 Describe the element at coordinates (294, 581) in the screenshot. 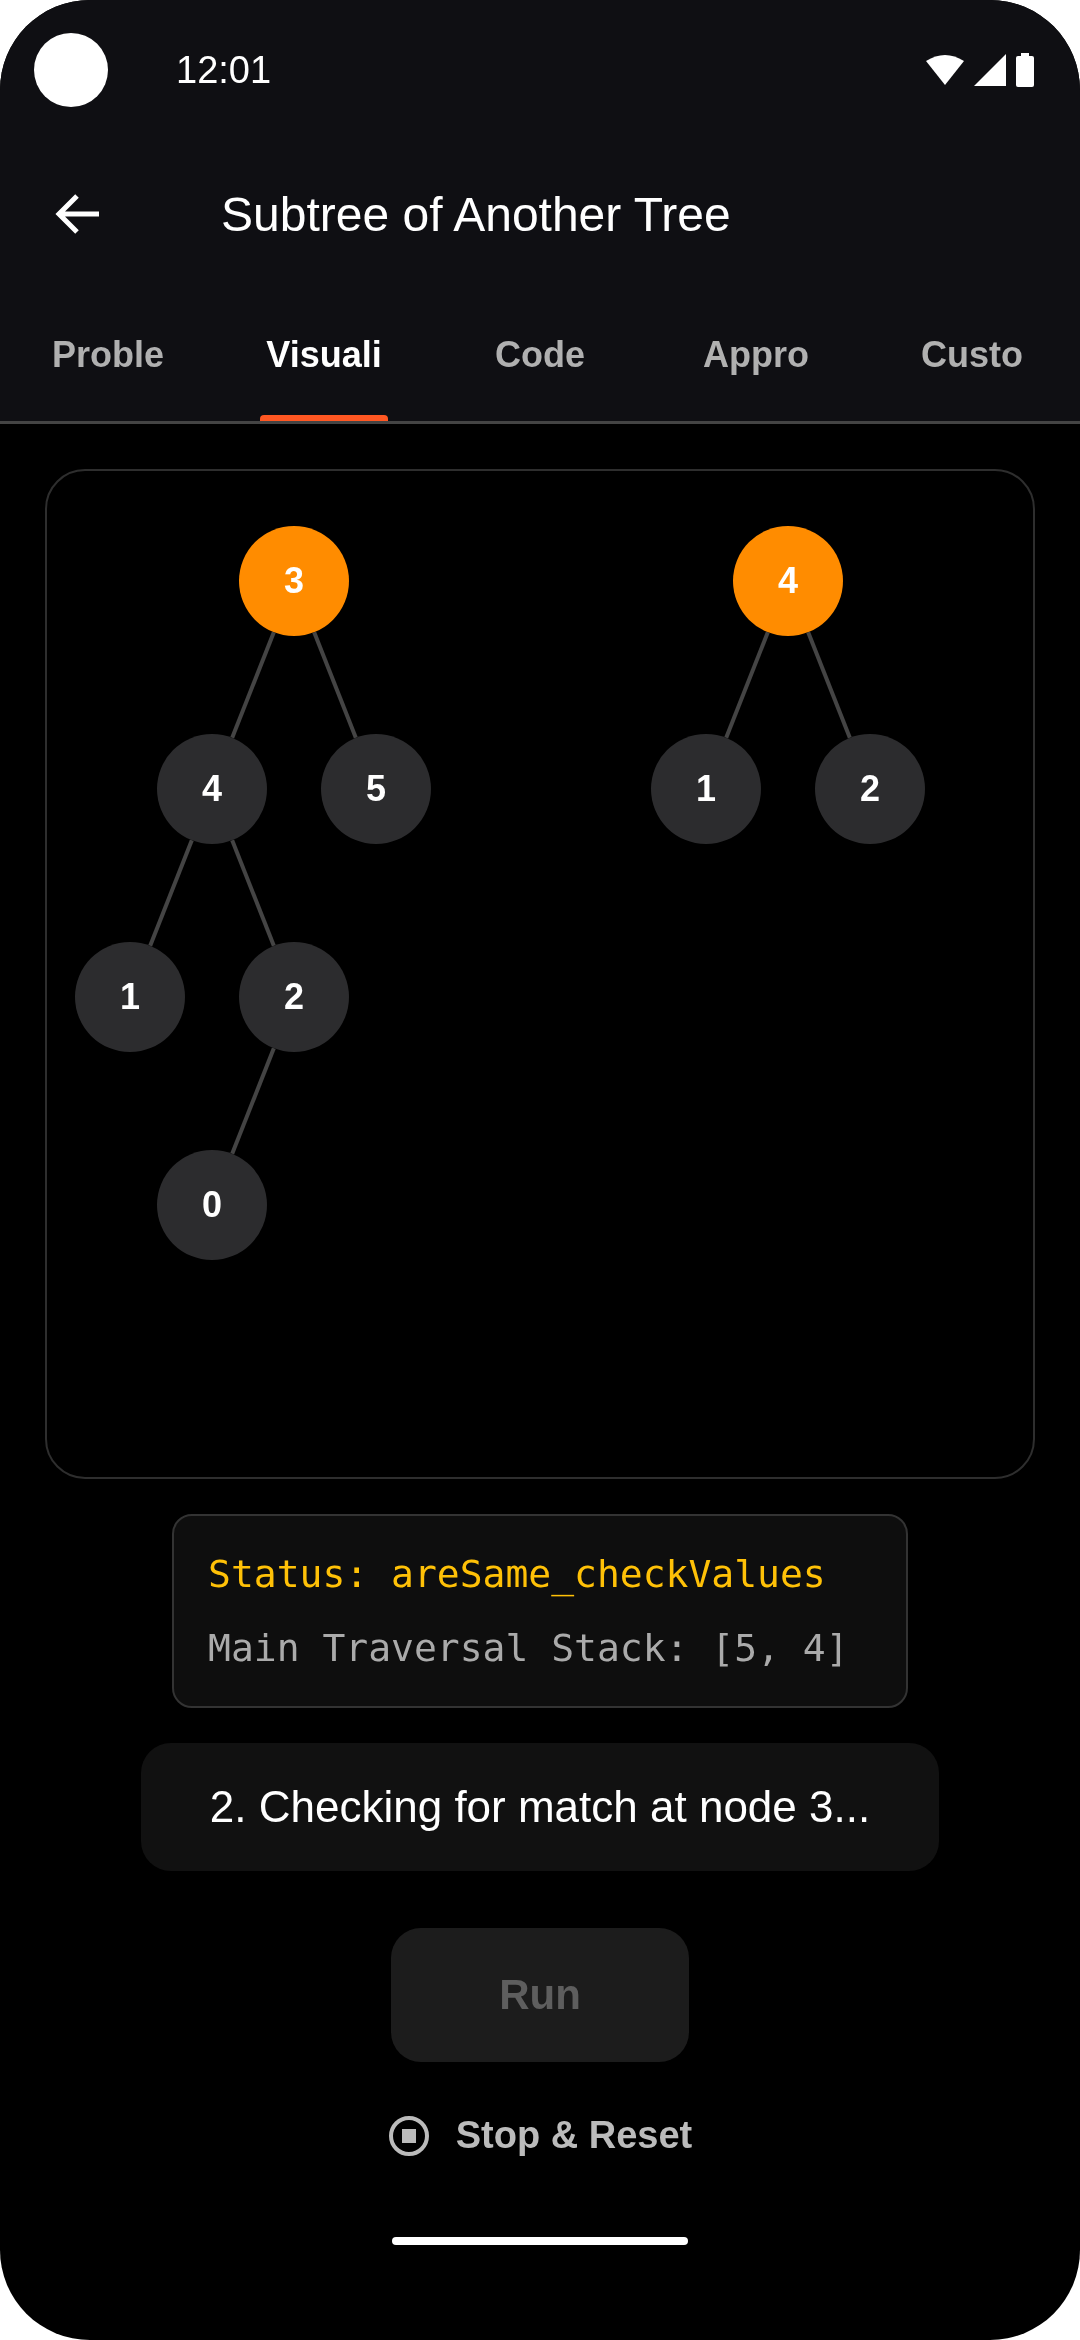

I see `tree-node: 3` at that location.